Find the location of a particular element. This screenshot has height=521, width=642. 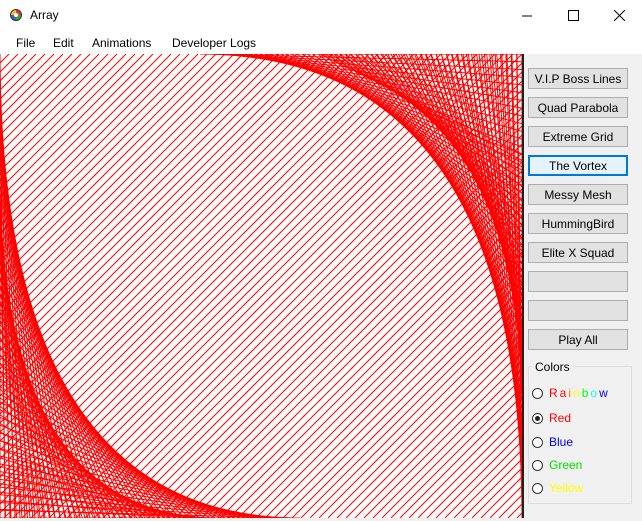

elite-x-squad-button: Elite X Squad is located at coordinates (578, 252).